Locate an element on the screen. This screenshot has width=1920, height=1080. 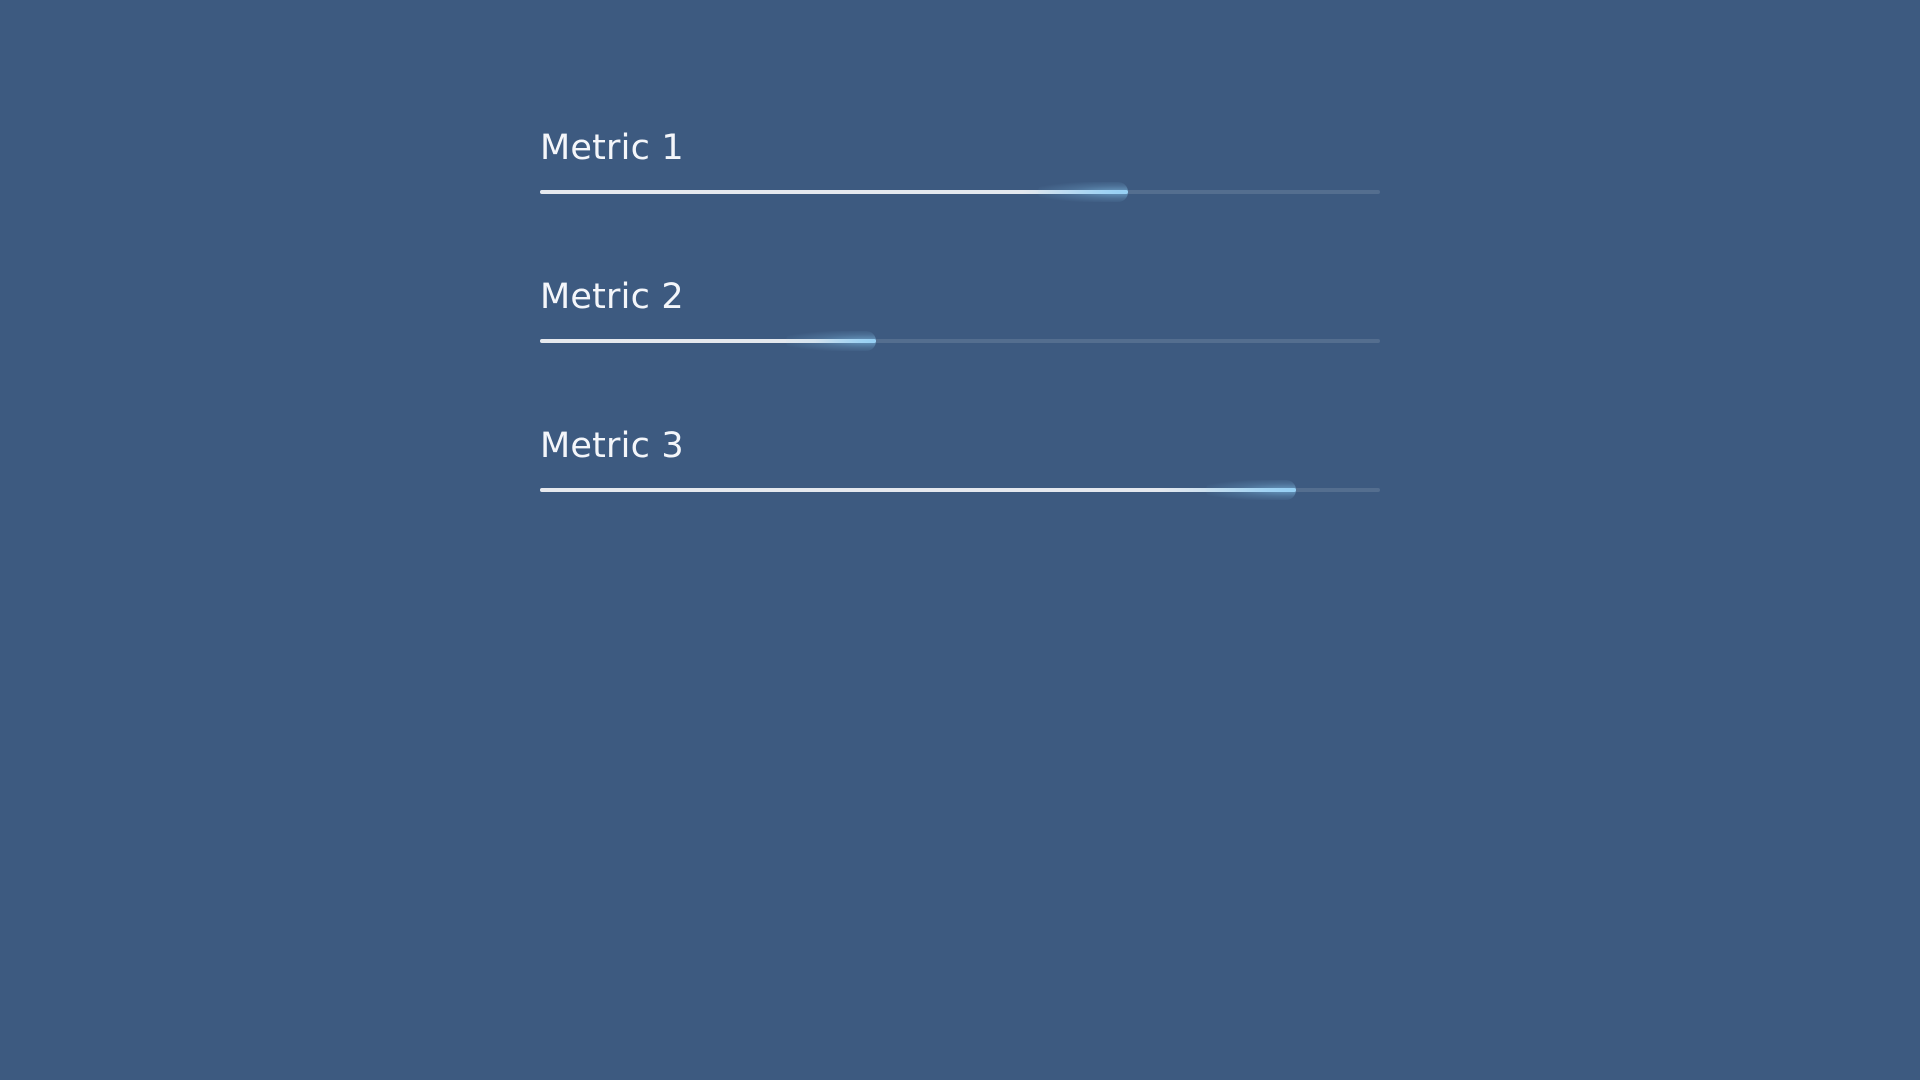
metric-item: Metric 2 is located at coordinates (960, 343).